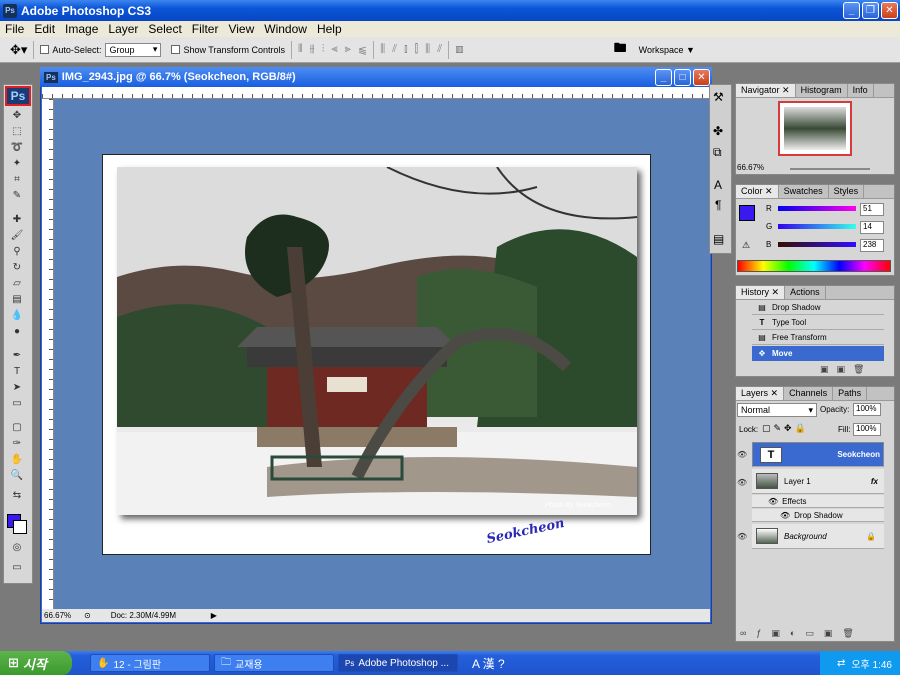 Image resolution: width=900 pixels, height=675 pixels. Describe the element at coordinates (867, 429) in the screenshot. I see `fill-value: 100%` at that location.